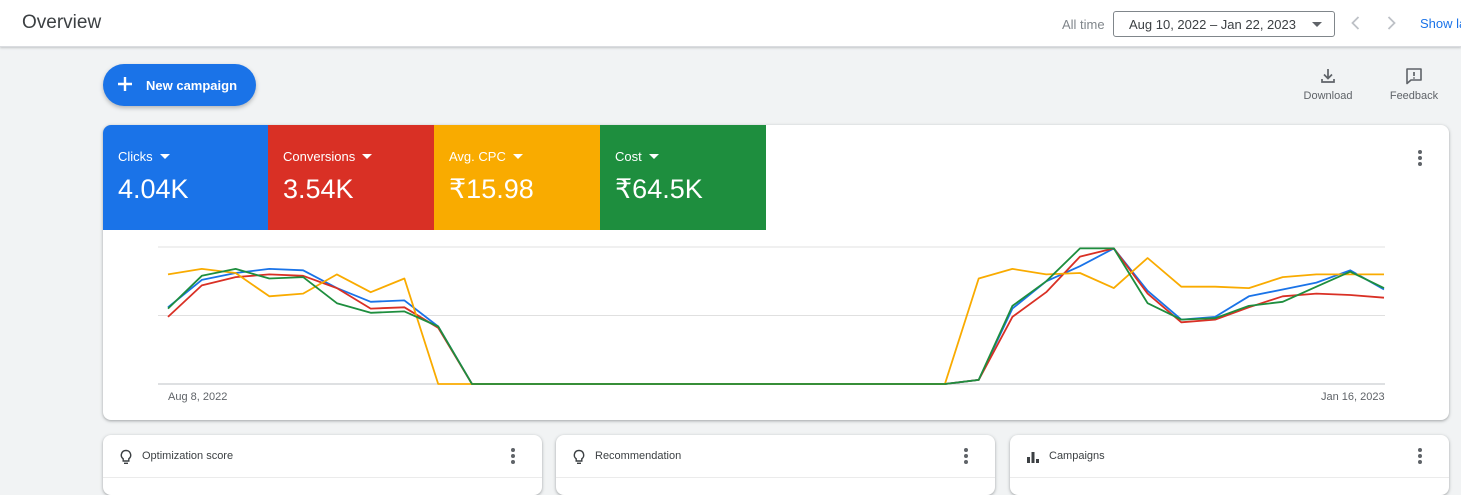  Describe the element at coordinates (1328, 96) in the screenshot. I see `download-label: Download` at that location.